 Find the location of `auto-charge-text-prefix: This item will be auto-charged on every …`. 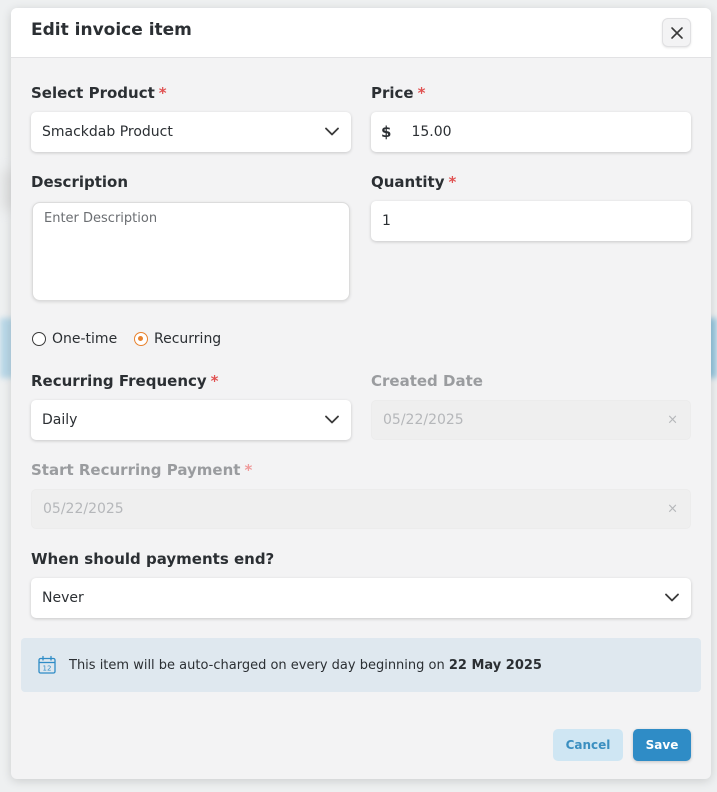

auto-charge-text-prefix: This item will be auto-charged on every … is located at coordinates (259, 665).